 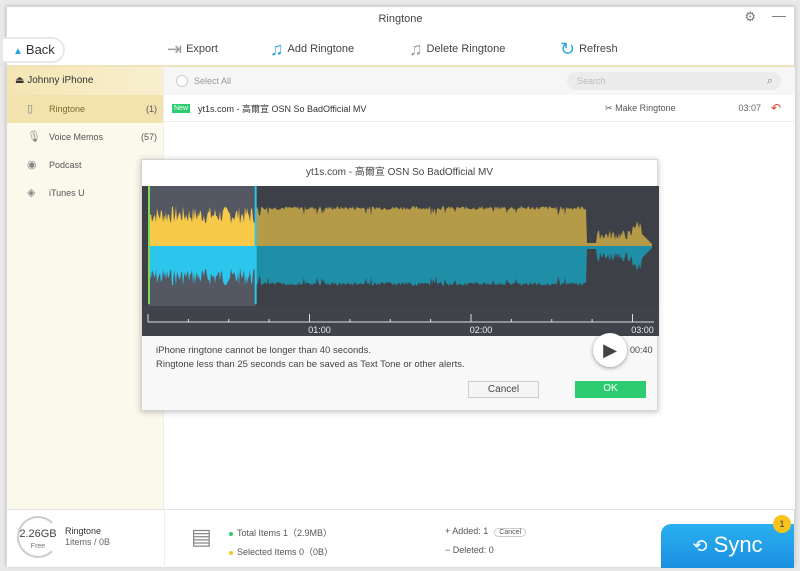 I want to click on total-items-text: Total Items 1（2.9MB）, so click(x=285, y=533).